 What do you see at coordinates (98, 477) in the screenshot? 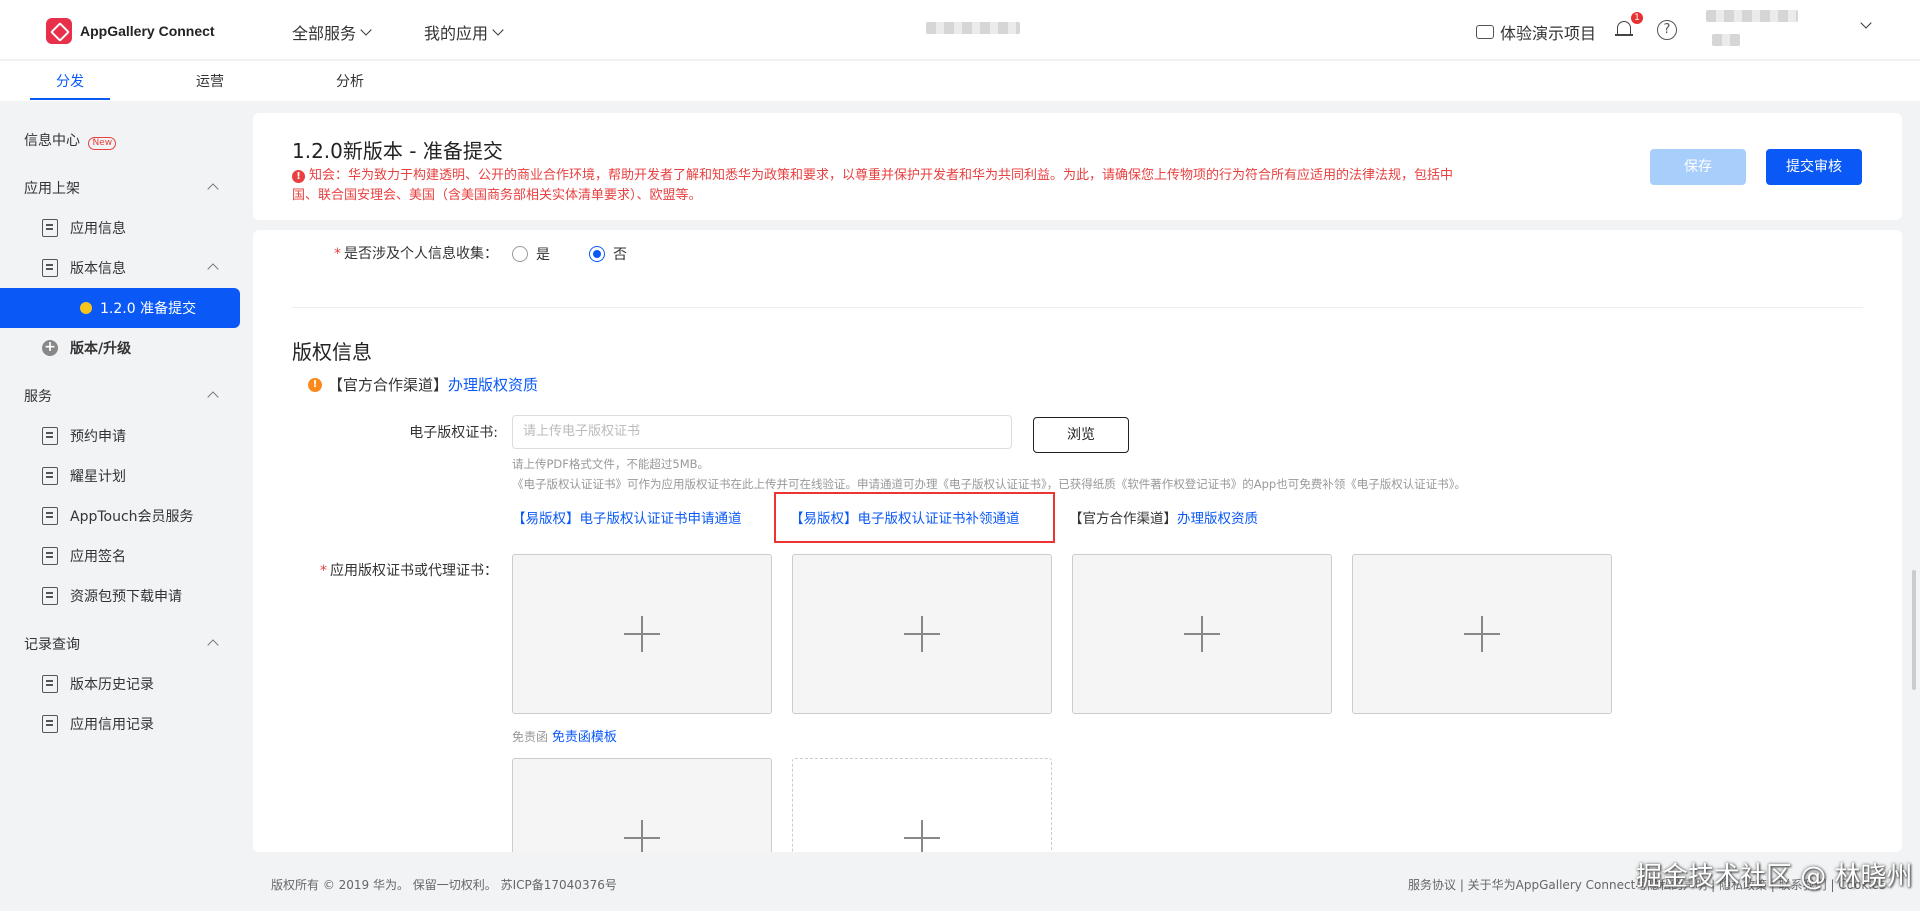
I see `sidebar-item-label: 耀星计划` at bounding box center [98, 477].